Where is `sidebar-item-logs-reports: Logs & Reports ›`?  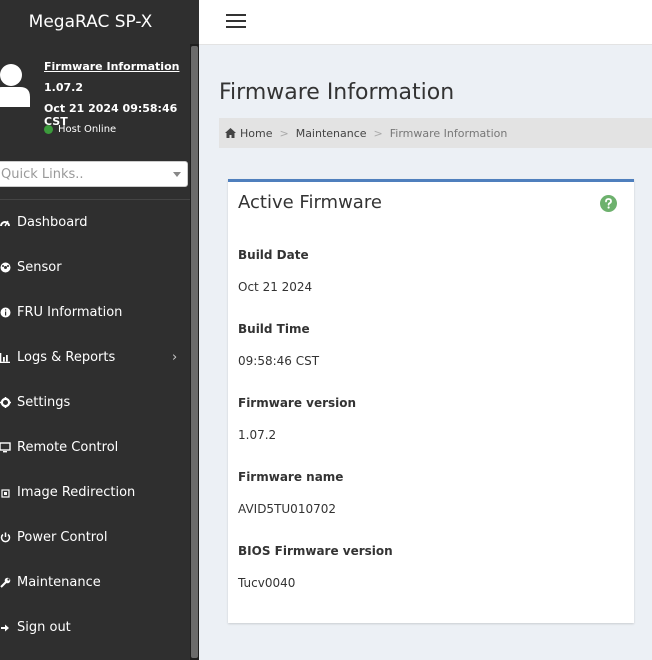 sidebar-item-logs-reports: Logs & Reports › is located at coordinates (95, 357).